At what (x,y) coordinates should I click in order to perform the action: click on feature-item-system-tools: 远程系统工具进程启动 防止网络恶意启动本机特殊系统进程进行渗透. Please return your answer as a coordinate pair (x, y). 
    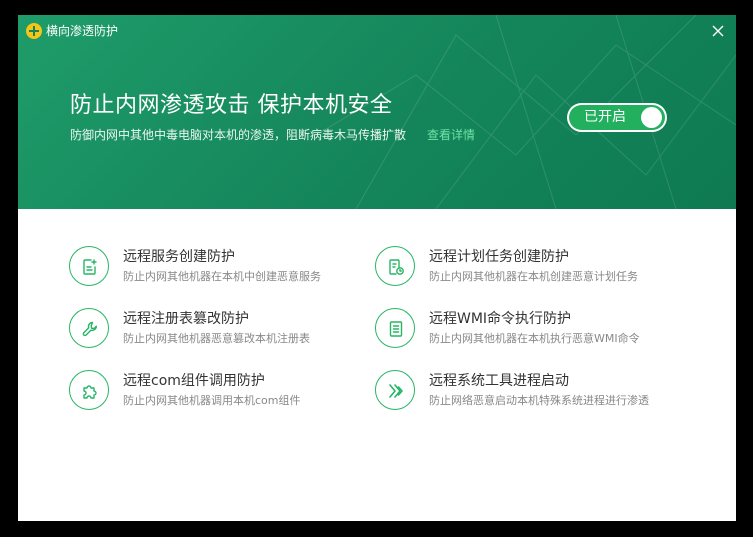
    Looking at the image, I should click on (525, 393).